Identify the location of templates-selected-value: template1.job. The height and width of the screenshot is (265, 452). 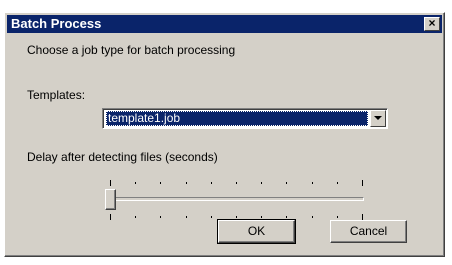
(237, 118).